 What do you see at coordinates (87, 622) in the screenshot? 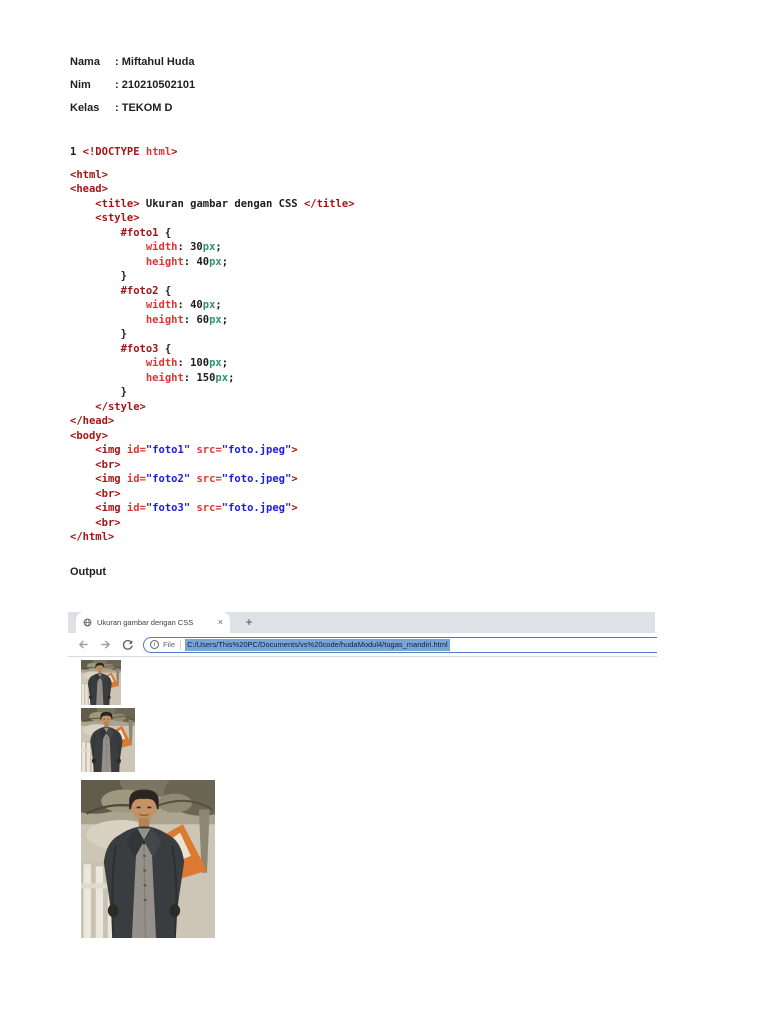
I see `globe-favicon-icon` at bounding box center [87, 622].